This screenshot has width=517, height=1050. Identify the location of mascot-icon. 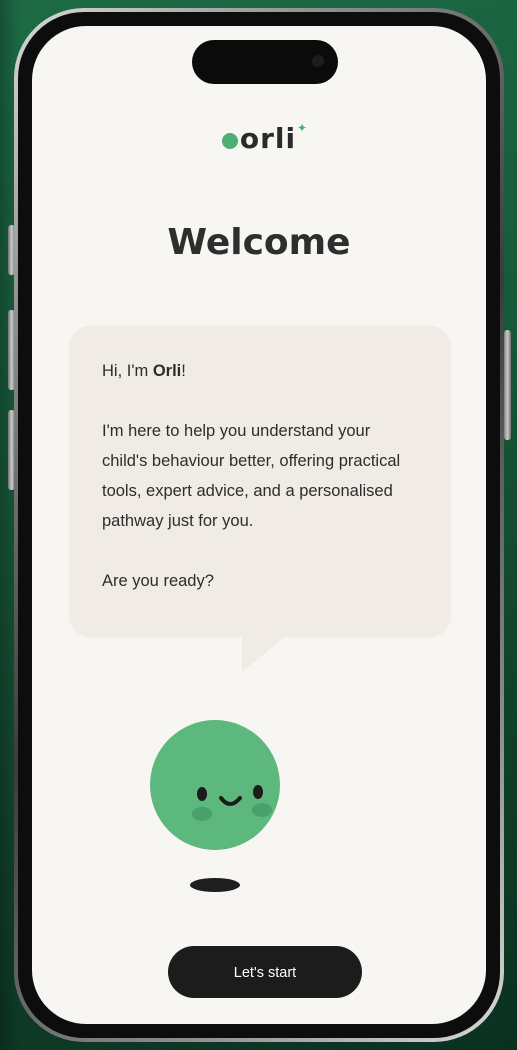
(215, 785).